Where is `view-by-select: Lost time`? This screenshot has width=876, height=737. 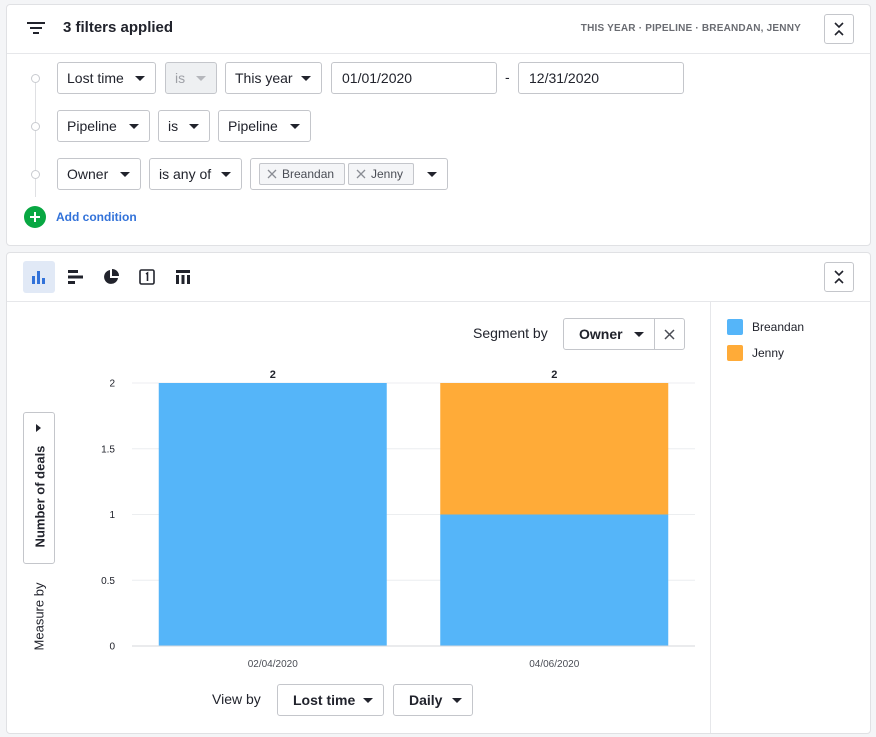 view-by-select: Lost time is located at coordinates (330, 700).